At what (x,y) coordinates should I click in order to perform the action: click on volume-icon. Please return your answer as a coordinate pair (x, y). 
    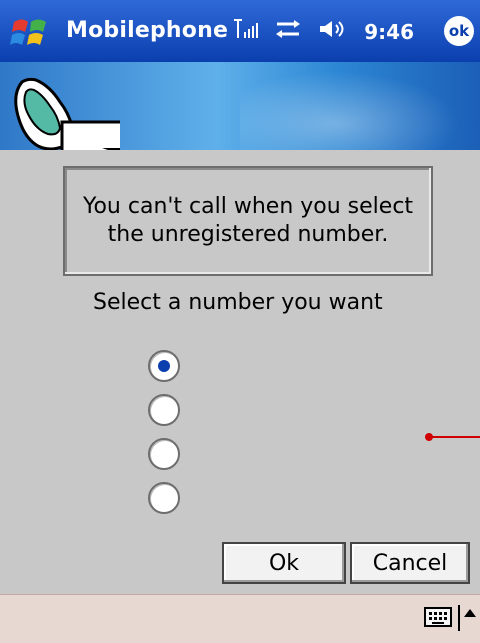
    Looking at the image, I should click on (333, 31).